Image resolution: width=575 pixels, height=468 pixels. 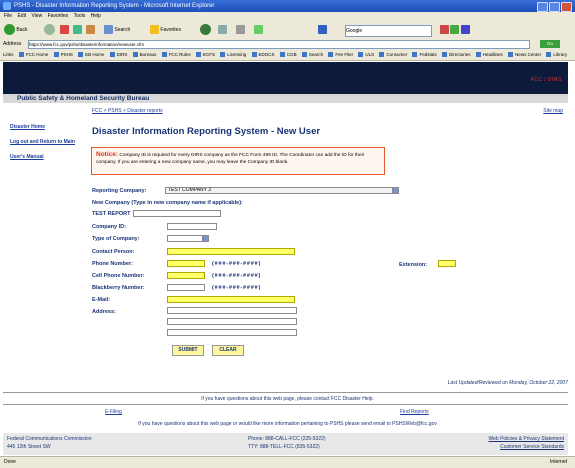 What do you see at coordinates (550, 44) in the screenshot?
I see `go-button: Go` at bounding box center [550, 44].